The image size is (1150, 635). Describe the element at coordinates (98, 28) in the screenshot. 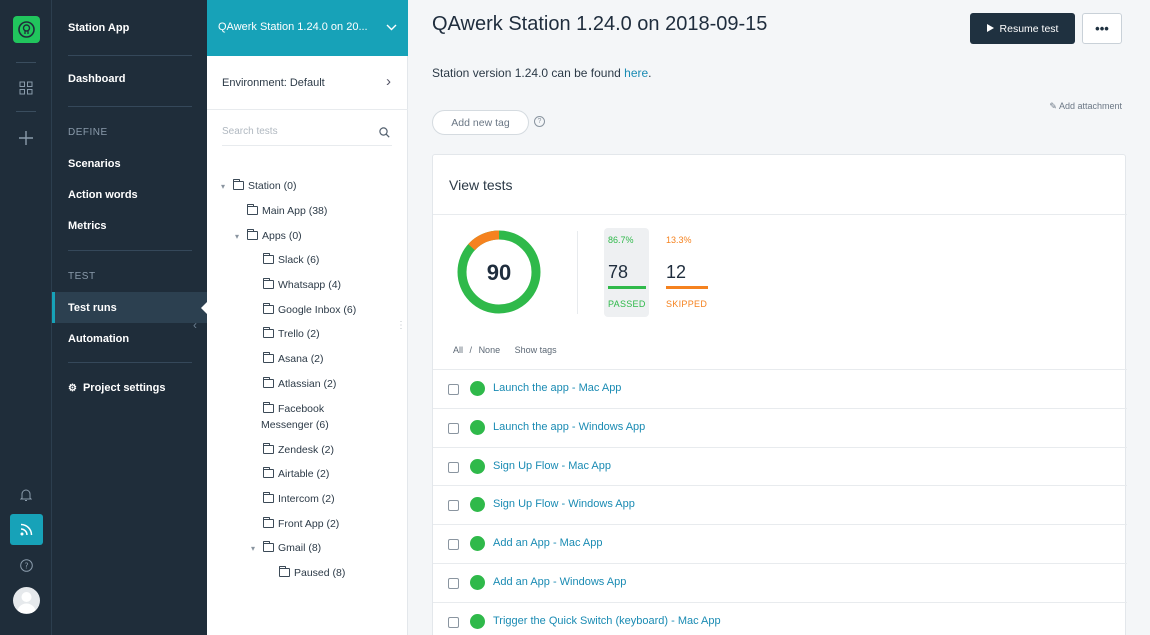

I see `app-name: Station App` at that location.